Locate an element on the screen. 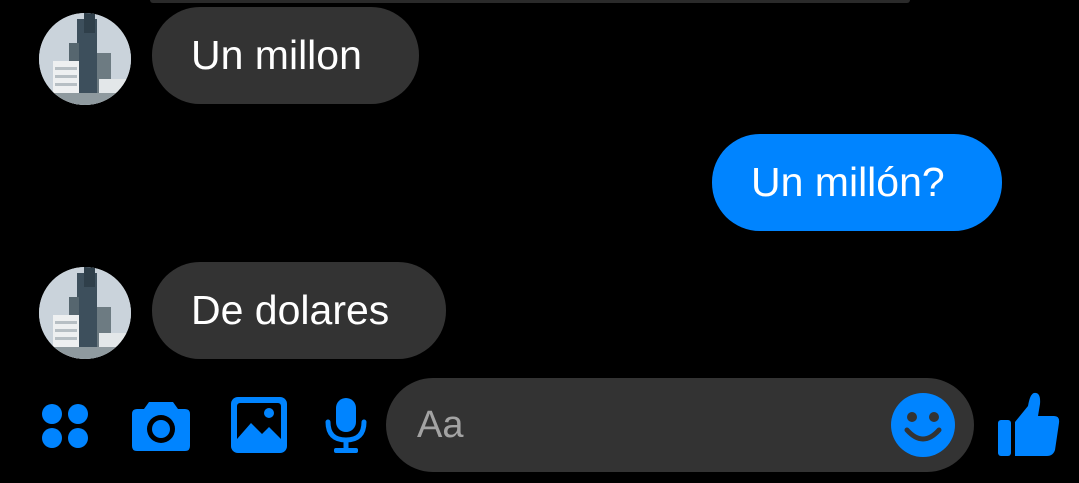  message-input-field is located at coordinates (680, 425).